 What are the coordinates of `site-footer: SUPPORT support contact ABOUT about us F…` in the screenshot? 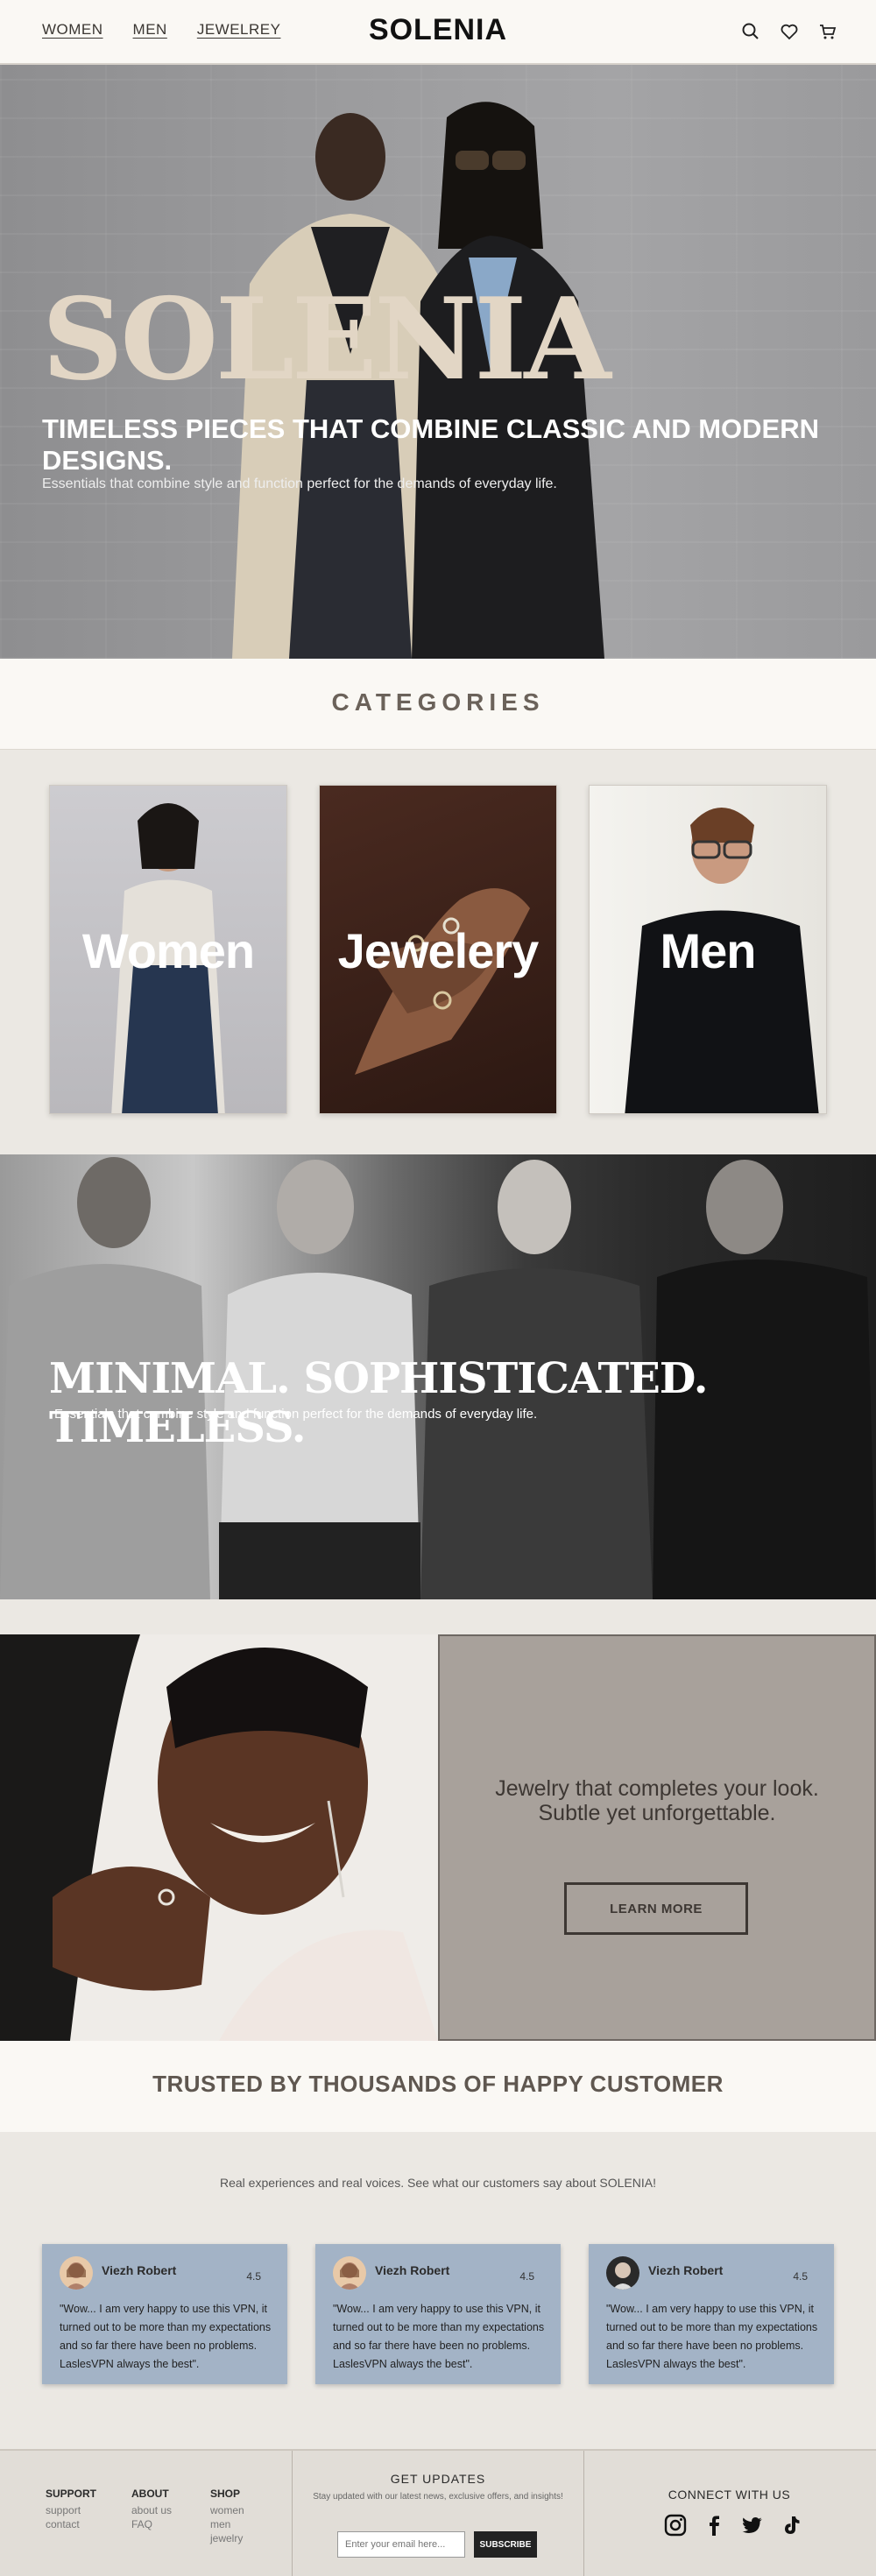 It's located at (438, 2512).